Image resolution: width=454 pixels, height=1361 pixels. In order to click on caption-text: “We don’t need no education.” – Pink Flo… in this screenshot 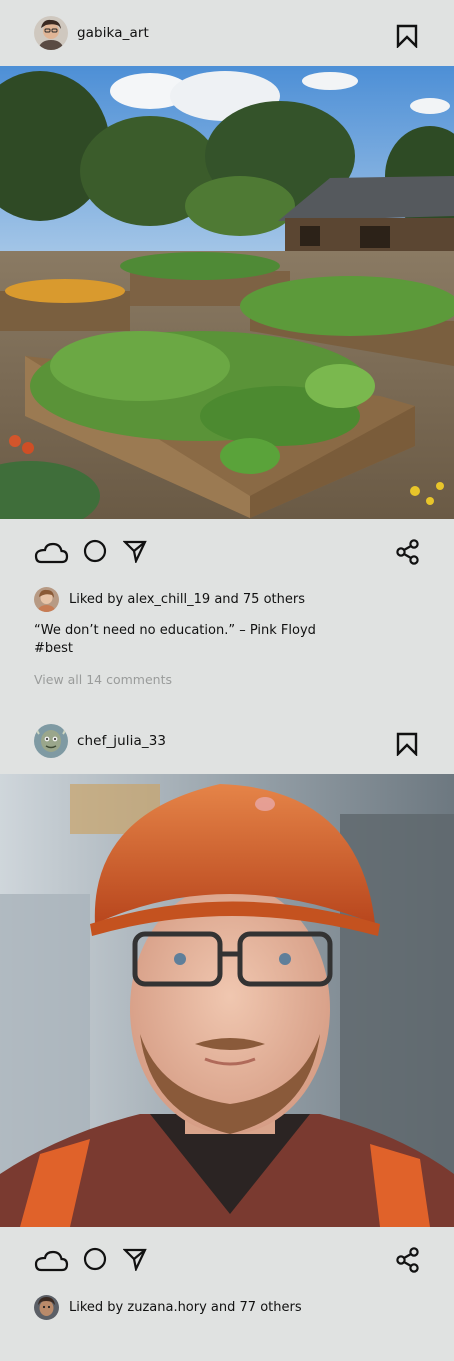, I will do `click(175, 630)`.